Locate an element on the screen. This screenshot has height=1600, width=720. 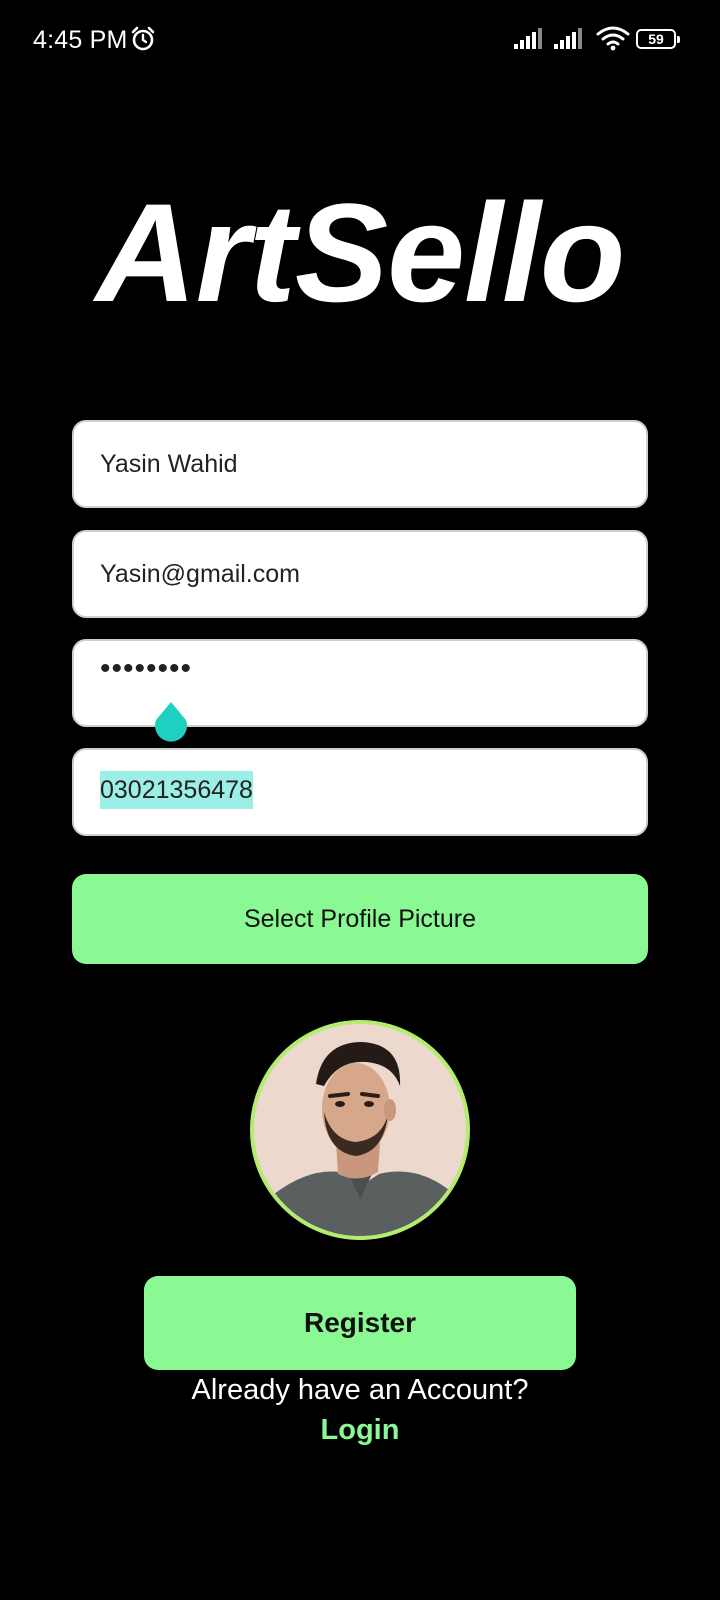
text-cursor-handle is located at coordinates (171, 723).